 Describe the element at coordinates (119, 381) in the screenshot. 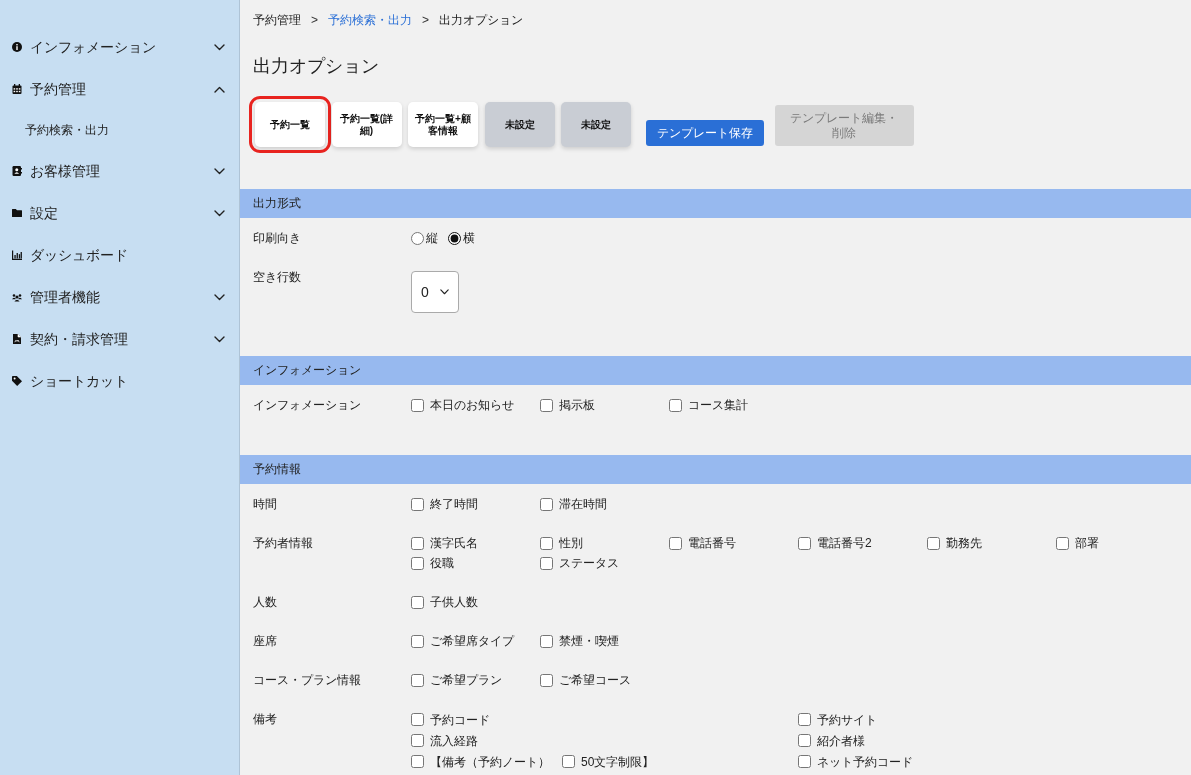

I see `sidebar-item: ショートカット` at that location.